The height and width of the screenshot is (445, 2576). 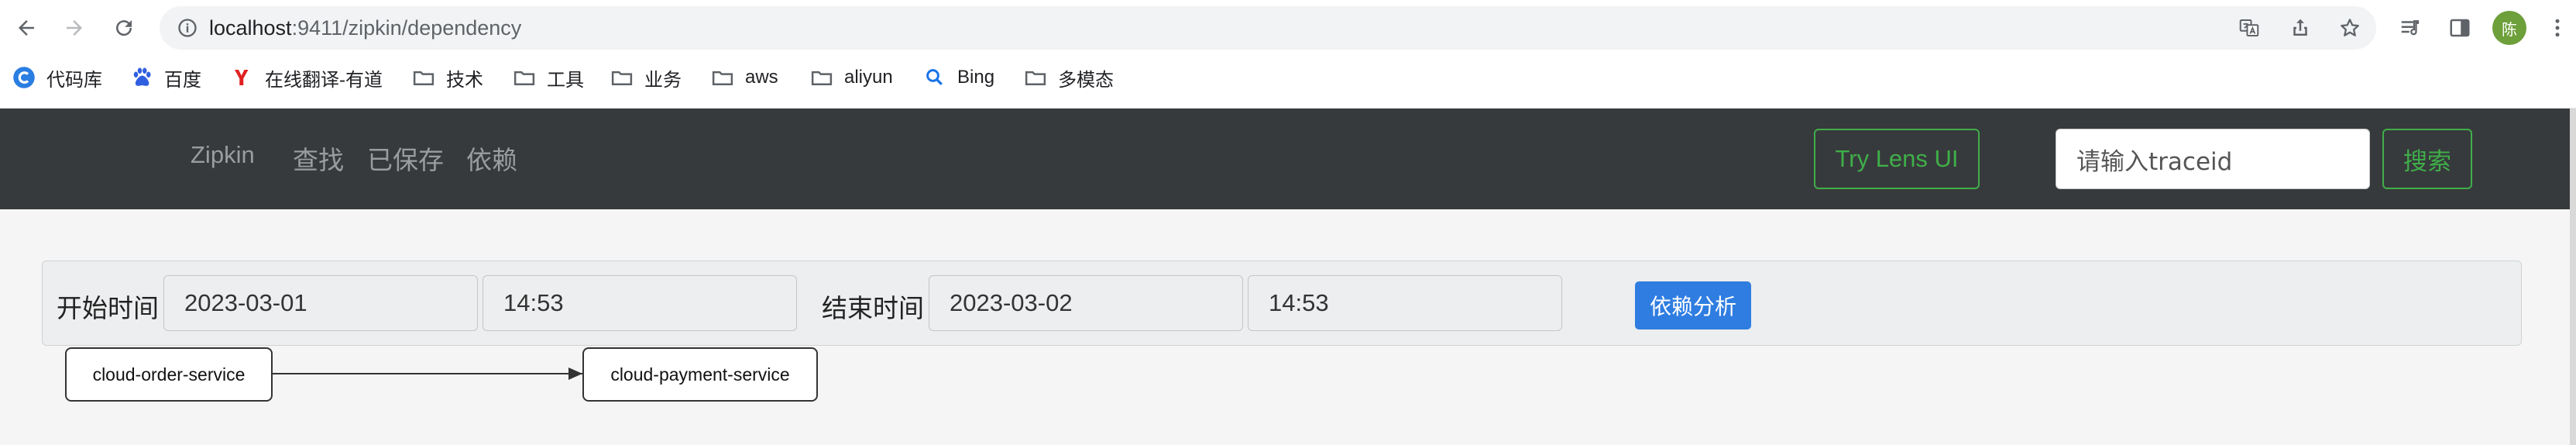 I want to click on baidu-paw-icon, so click(x=141, y=77).